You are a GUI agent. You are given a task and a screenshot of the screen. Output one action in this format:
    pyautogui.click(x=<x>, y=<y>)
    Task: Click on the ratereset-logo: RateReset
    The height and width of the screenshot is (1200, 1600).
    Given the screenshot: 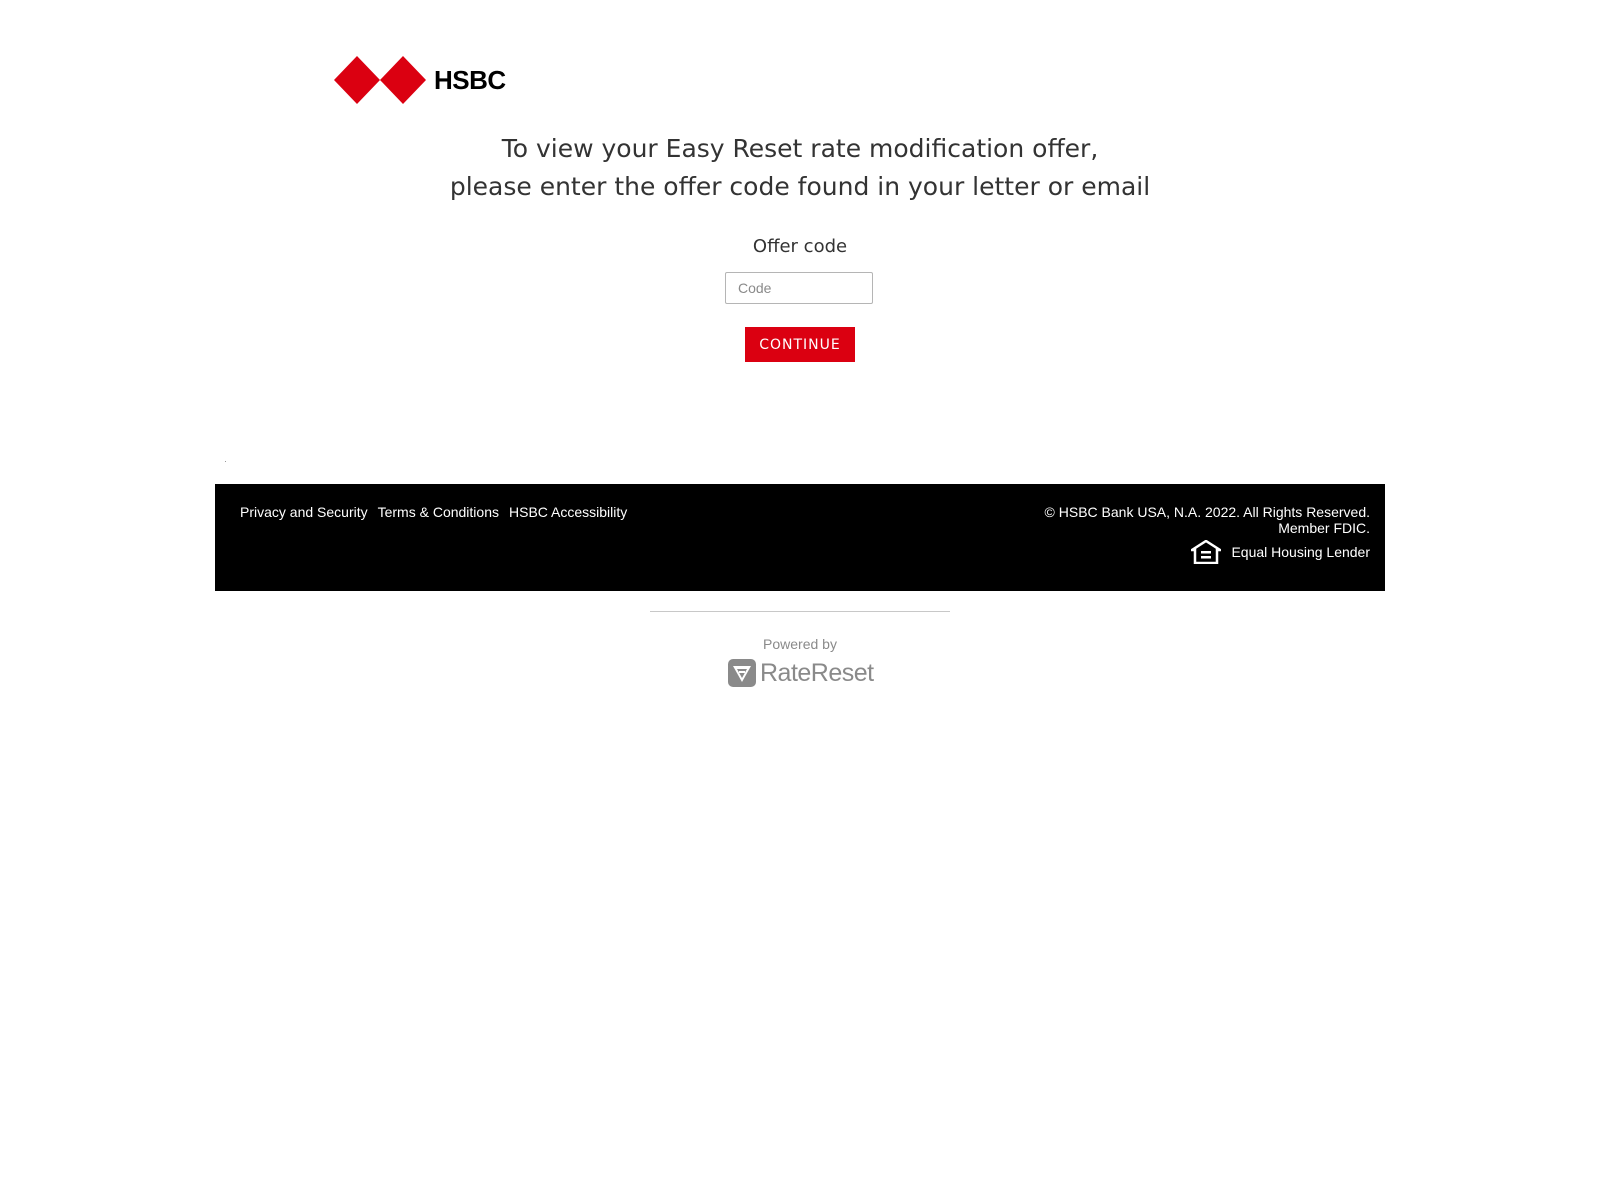 What is the action you would take?
    pyautogui.click(x=800, y=673)
    